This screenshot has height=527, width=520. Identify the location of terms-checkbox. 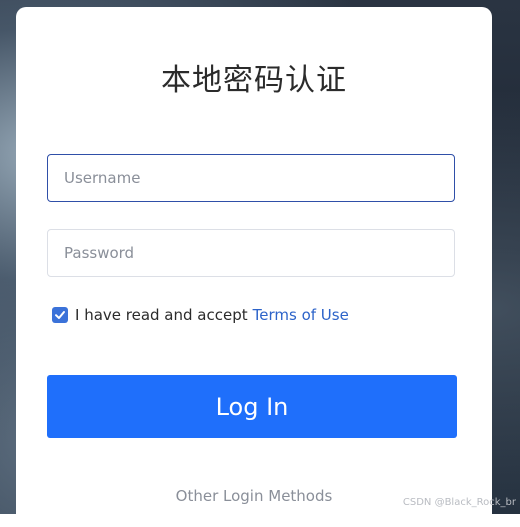
(60, 315).